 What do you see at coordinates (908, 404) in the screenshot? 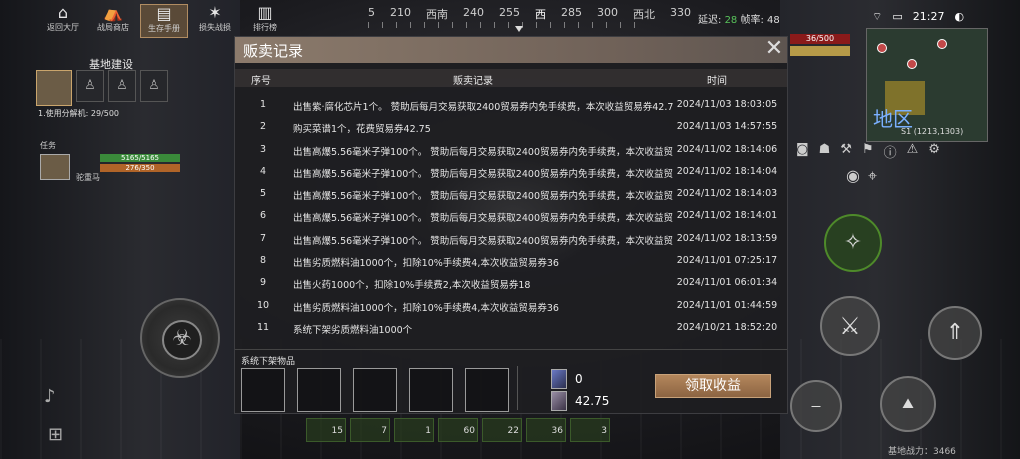
I see `crouch-button: ⯅` at bounding box center [908, 404].